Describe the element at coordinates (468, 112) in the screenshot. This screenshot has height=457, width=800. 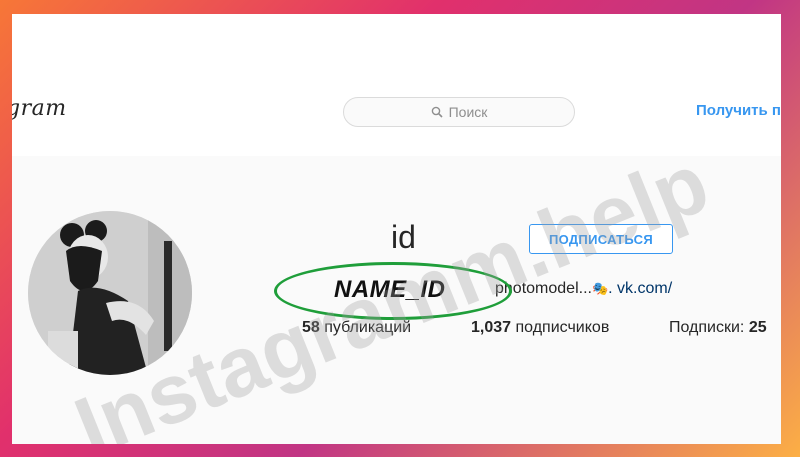
I see `search-placeholder: Поиск` at that location.